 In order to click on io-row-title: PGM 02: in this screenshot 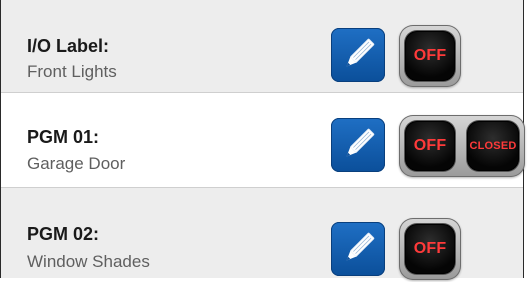, I will do `click(63, 234)`.